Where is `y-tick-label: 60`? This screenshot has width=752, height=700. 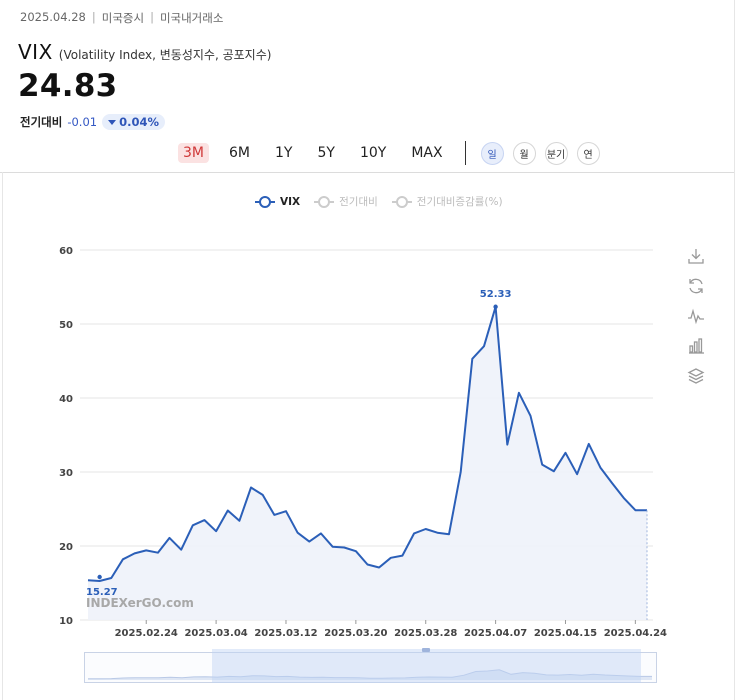
y-tick-label: 60 is located at coordinates (66, 251).